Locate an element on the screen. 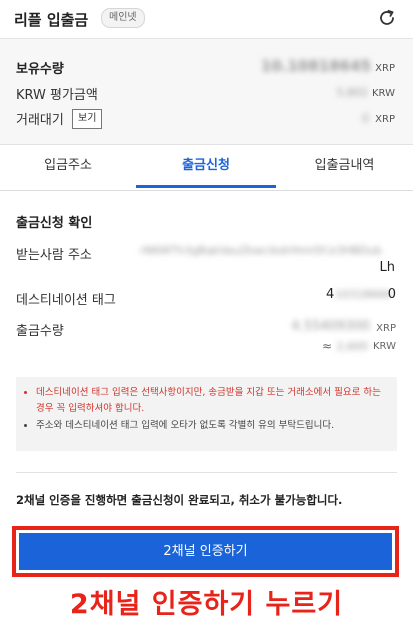 The height and width of the screenshot is (639, 413). approx-krw-value: 2,600 is located at coordinates (352, 346).